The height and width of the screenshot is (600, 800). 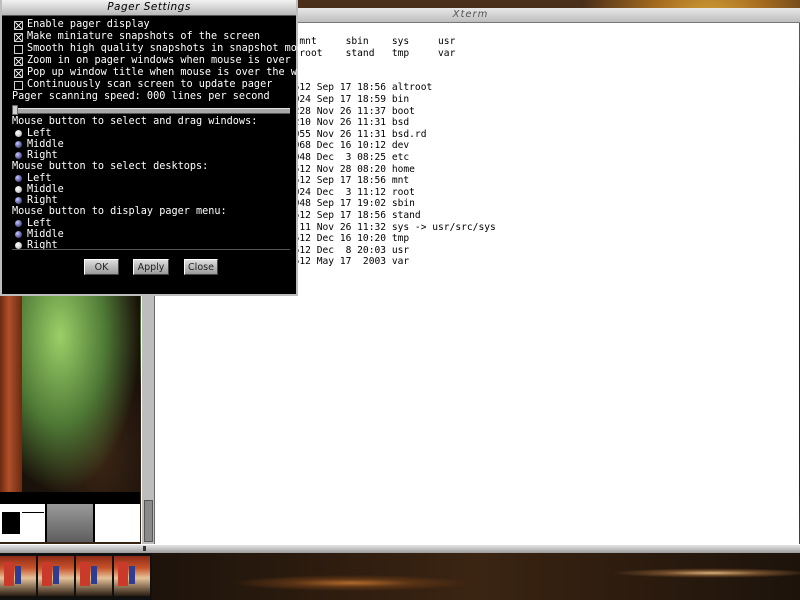 What do you see at coordinates (144, 37) in the screenshot?
I see `option-label: Make miniature snapshots of the screen` at bounding box center [144, 37].